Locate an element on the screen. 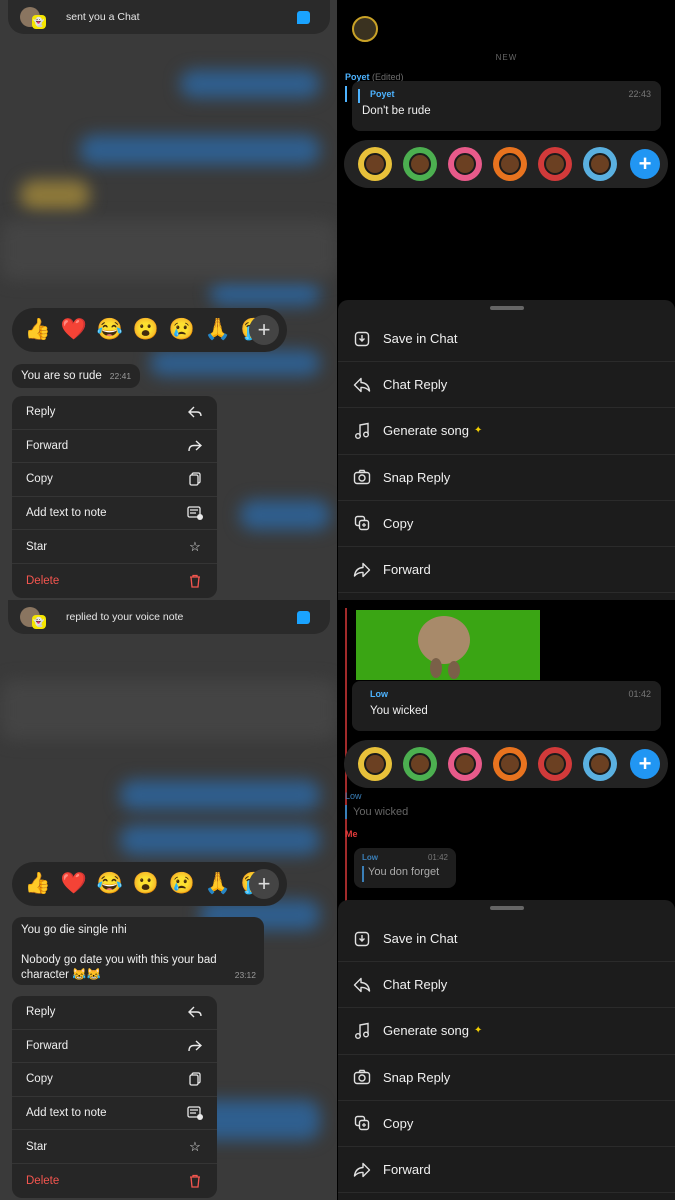 The image size is (675, 1200). card-sender: Poyet is located at coordinates (382, 94).